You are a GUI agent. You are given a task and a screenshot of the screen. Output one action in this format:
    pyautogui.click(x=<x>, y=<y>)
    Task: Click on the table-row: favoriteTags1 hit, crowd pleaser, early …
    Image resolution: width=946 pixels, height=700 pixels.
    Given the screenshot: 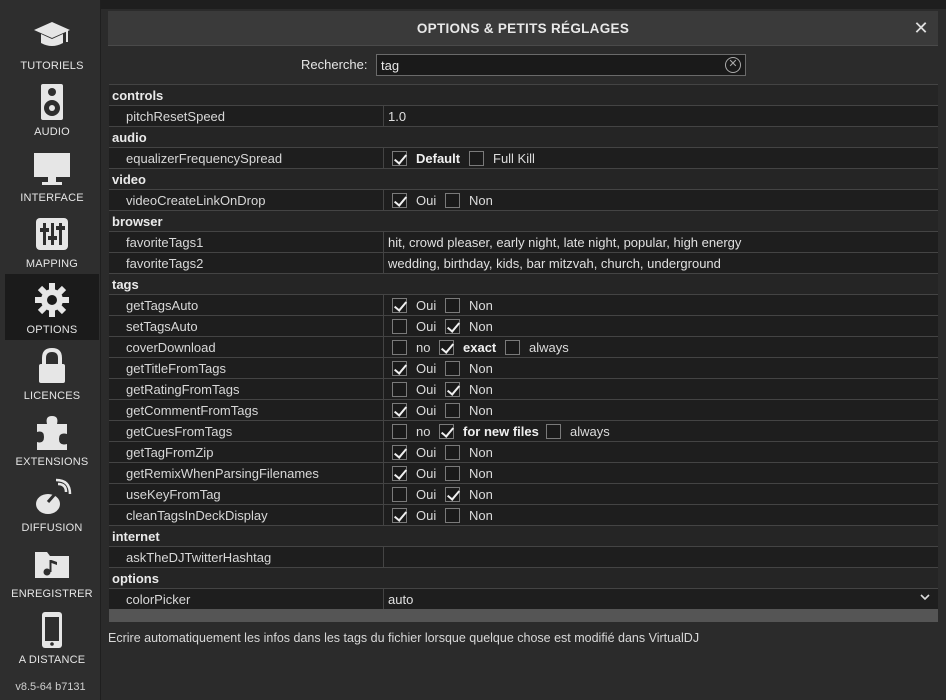 What is the action you would take?
    pyautogui.click(x=523, y=242)
    